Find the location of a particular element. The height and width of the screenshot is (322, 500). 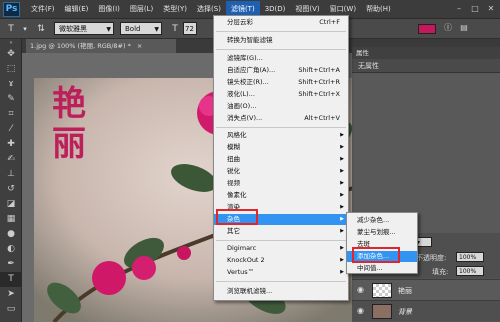

filter-menu-item: 消失点(V)... Alt+Ctrl+V is located at coordinates (281, 118).